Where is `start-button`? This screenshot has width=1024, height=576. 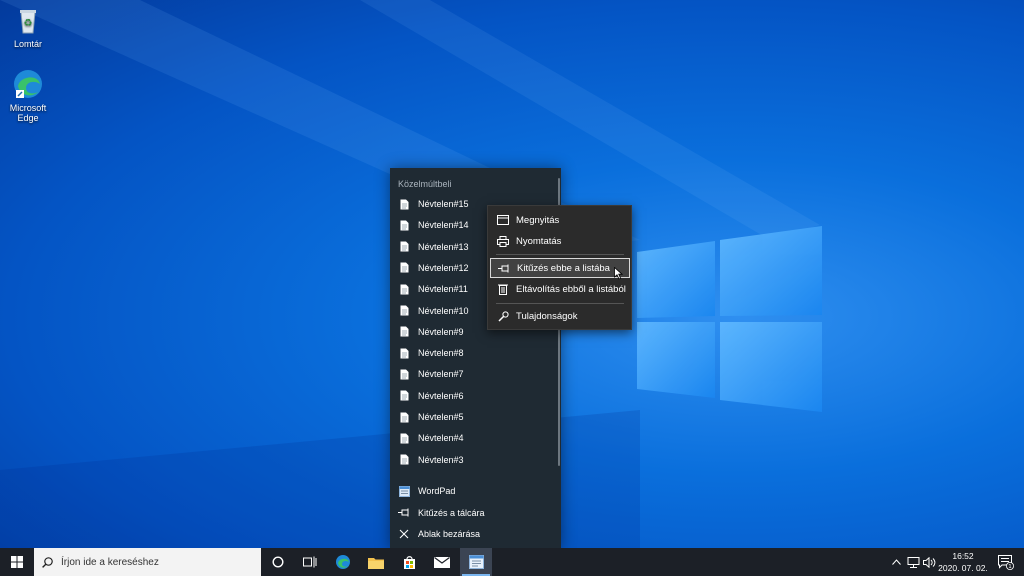
start-button is located at coordinates (17, 562).